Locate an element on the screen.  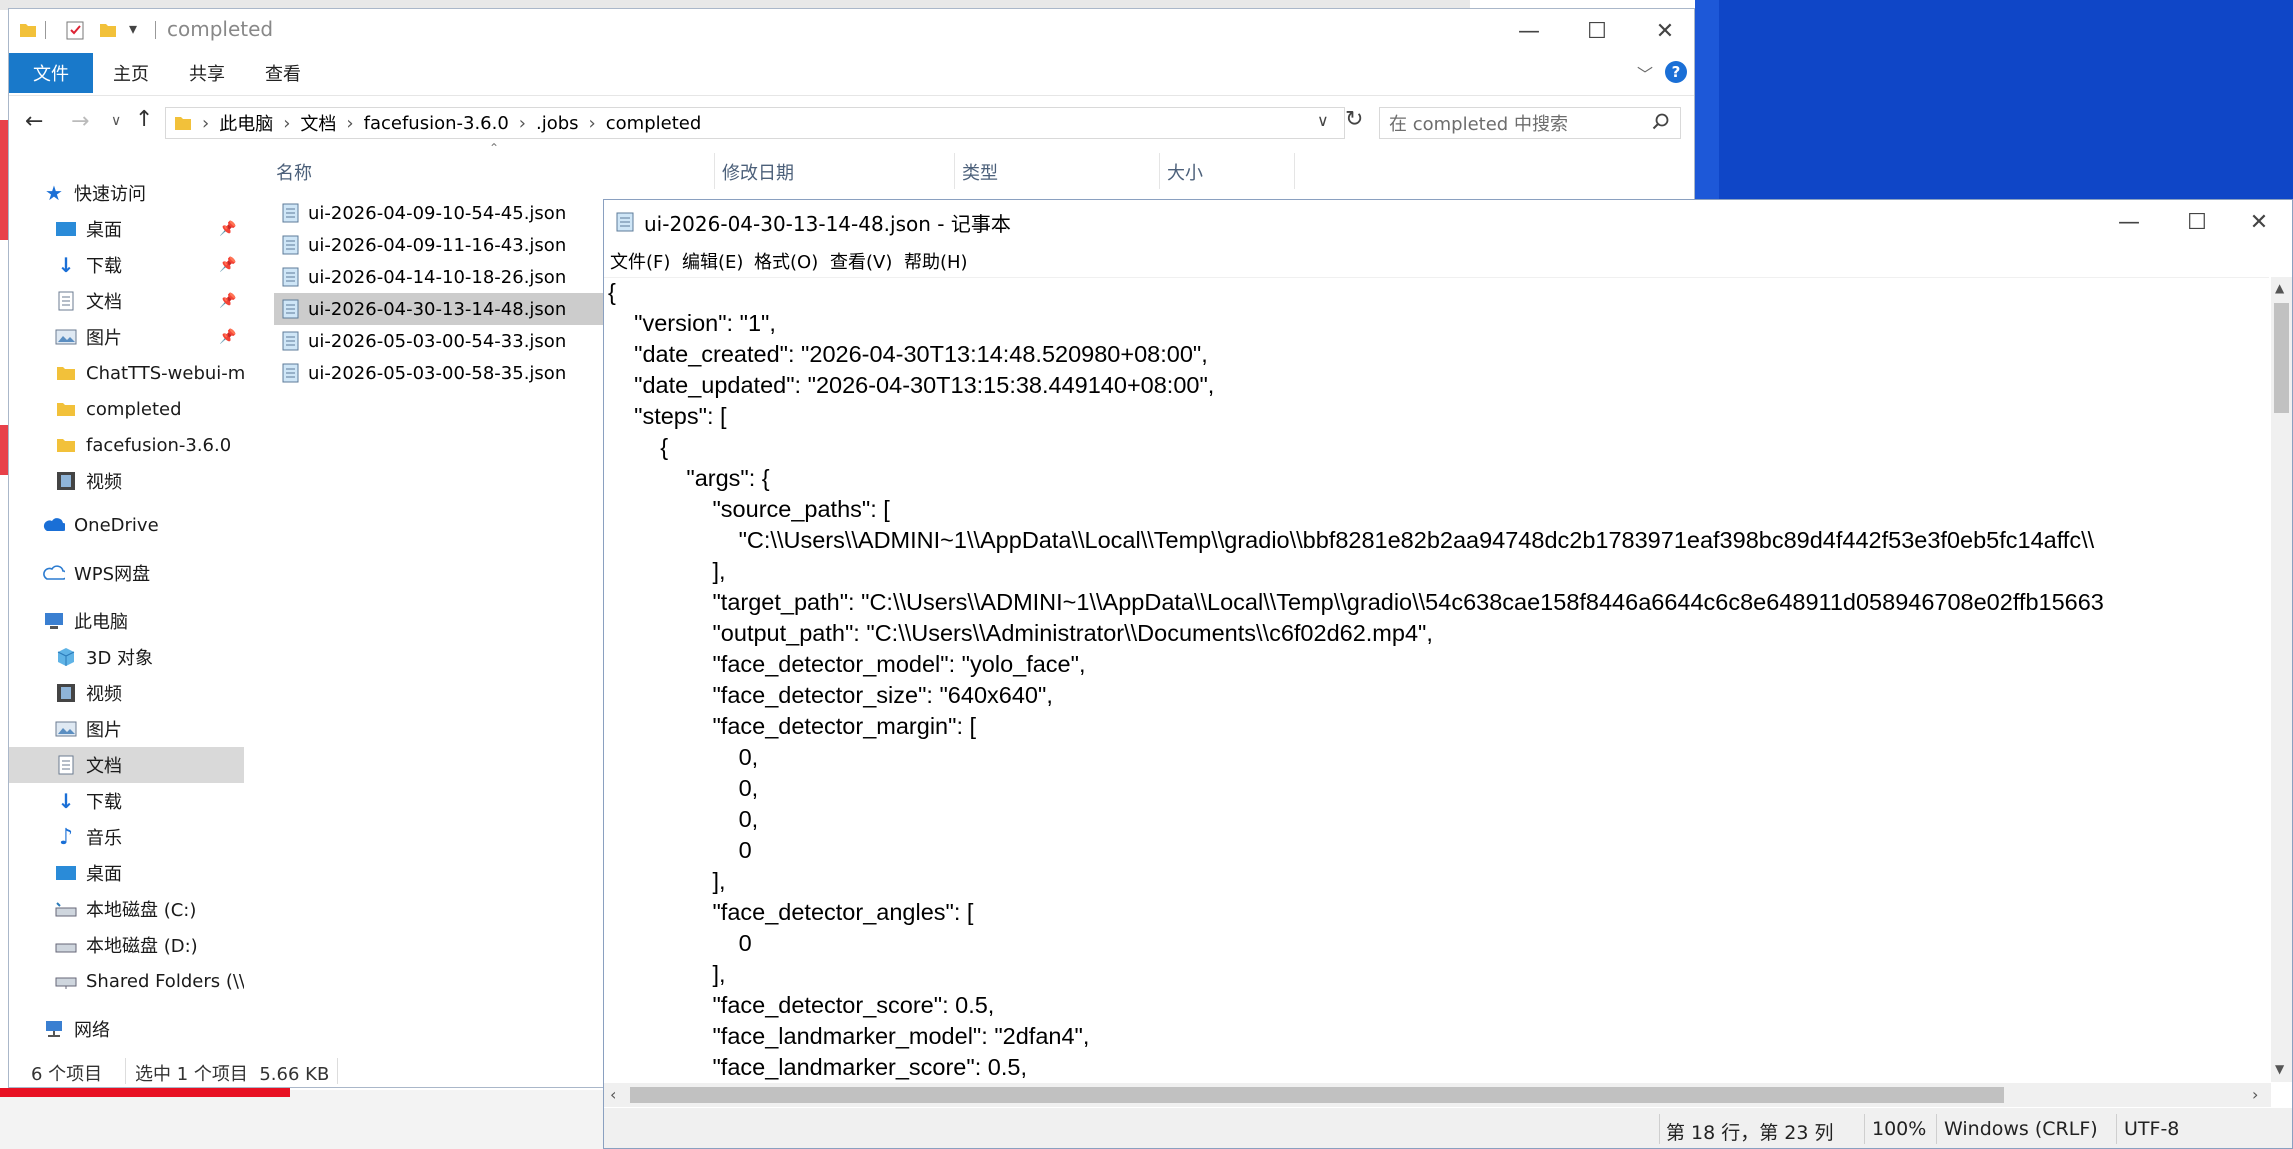
nav-3d-objects: 3D 对象 is located at coordinates (126, 657).